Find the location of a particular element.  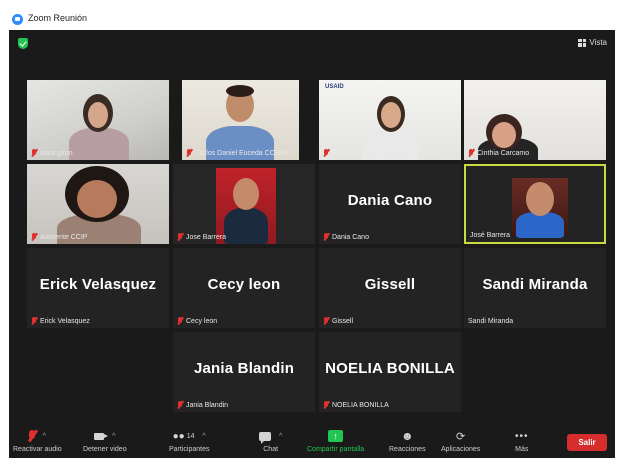

participant-name: Sandi Miranda is located at coordinates (491, 321).